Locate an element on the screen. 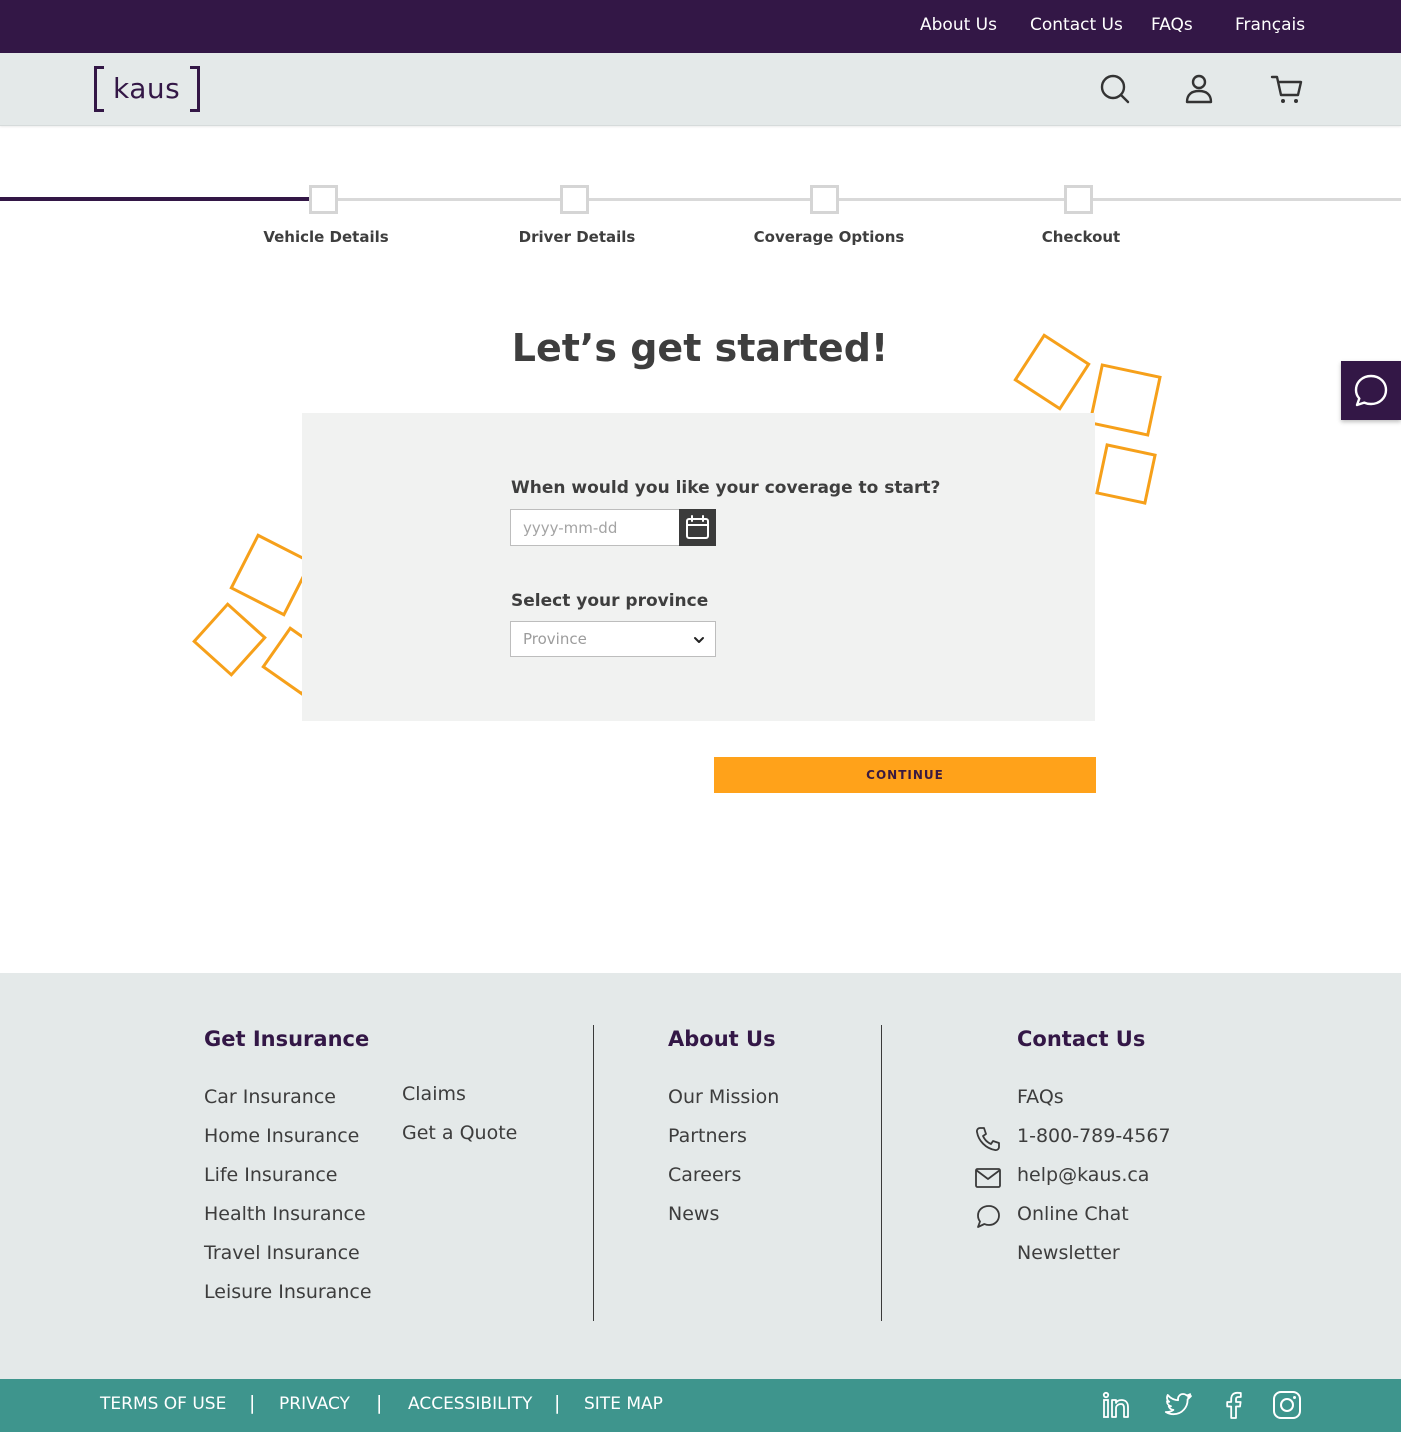  calendar-button is located at coordinates (697, 527).